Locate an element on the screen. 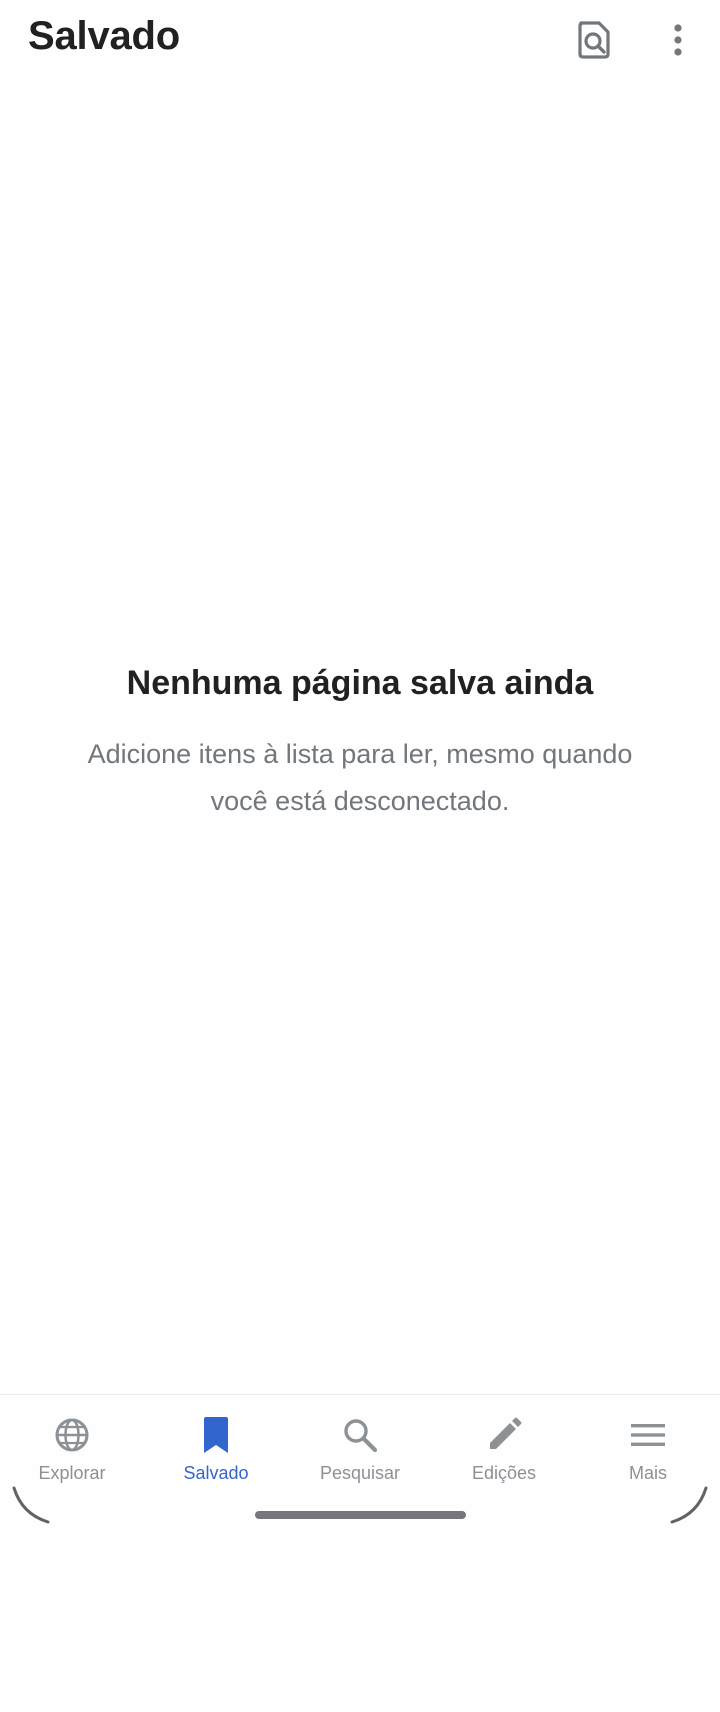  nav-label-search: Pesquisar is located at coordinates (360, 1473).